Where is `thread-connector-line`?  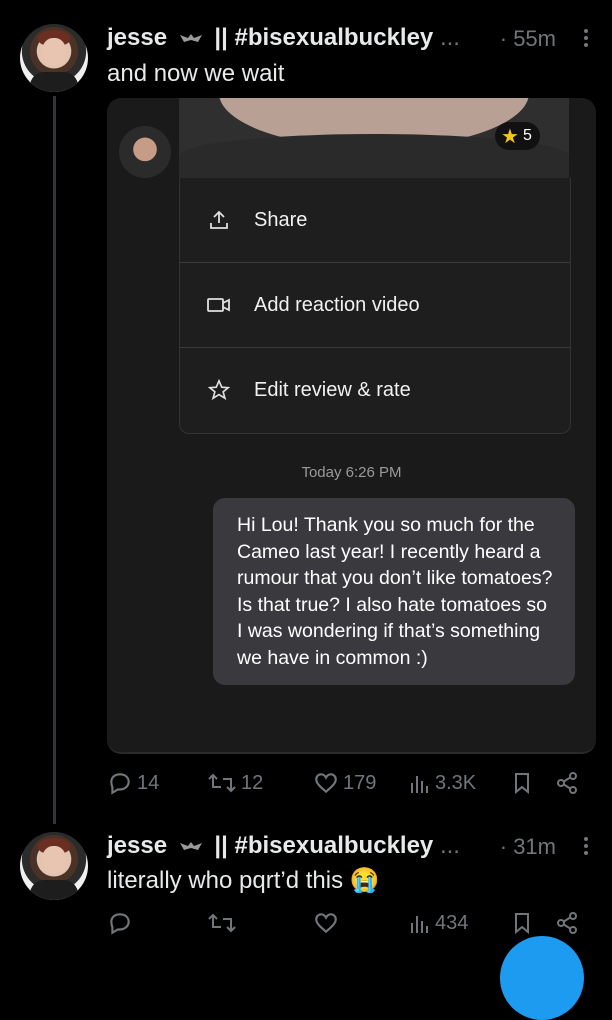 thread-connector-line is located at coordinates (54, 460).